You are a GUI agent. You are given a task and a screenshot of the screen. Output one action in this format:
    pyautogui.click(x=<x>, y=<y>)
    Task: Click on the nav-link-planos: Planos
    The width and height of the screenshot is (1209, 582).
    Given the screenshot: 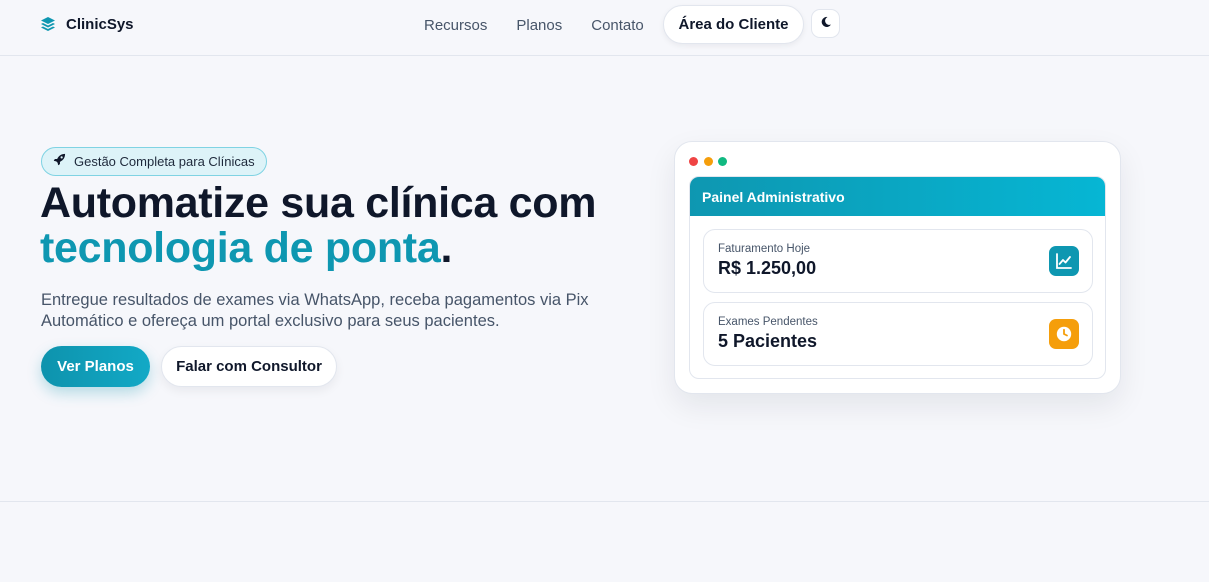 What is the action you would take?
    pyautogui.click(x=539, y=25)
    